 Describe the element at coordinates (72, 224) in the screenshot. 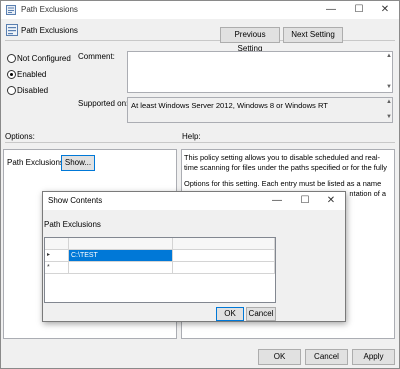

I see `dialog-subtitle: Path Exclusions` at that location.